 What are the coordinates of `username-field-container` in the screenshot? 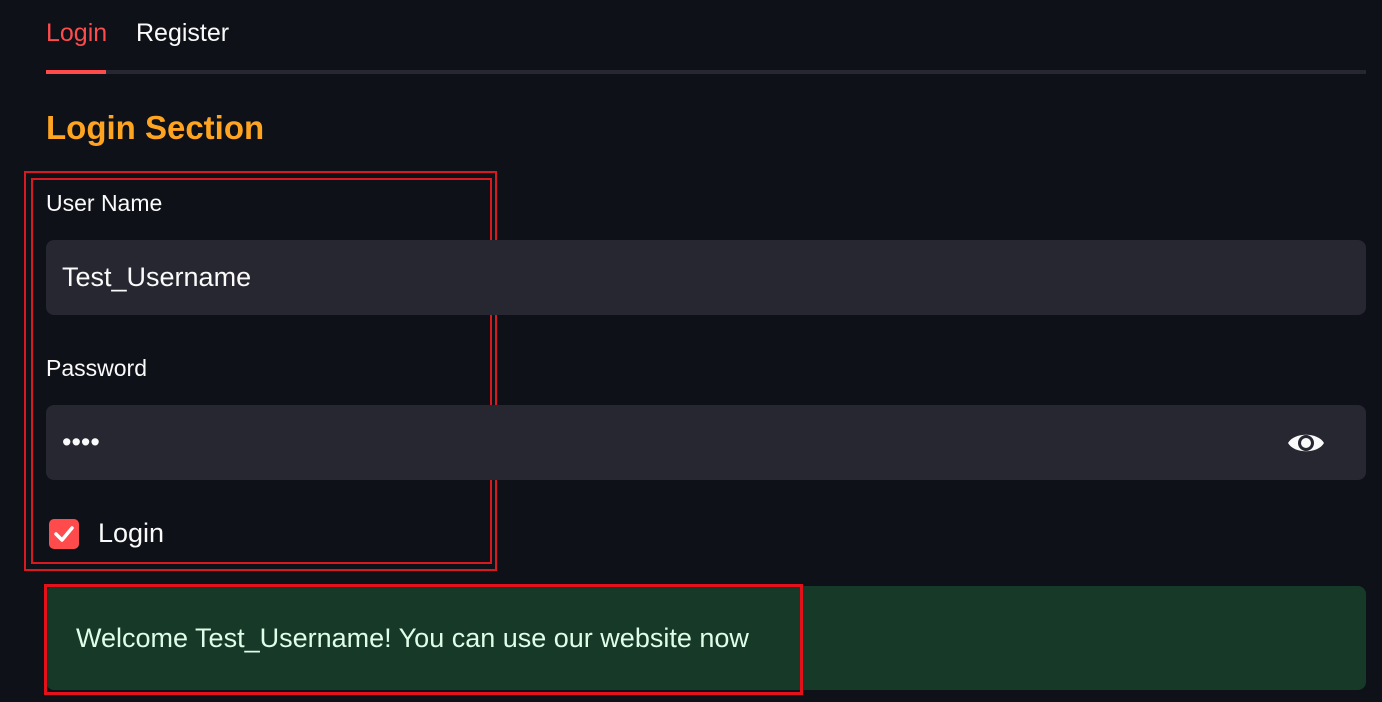 It's located at (706, 277).